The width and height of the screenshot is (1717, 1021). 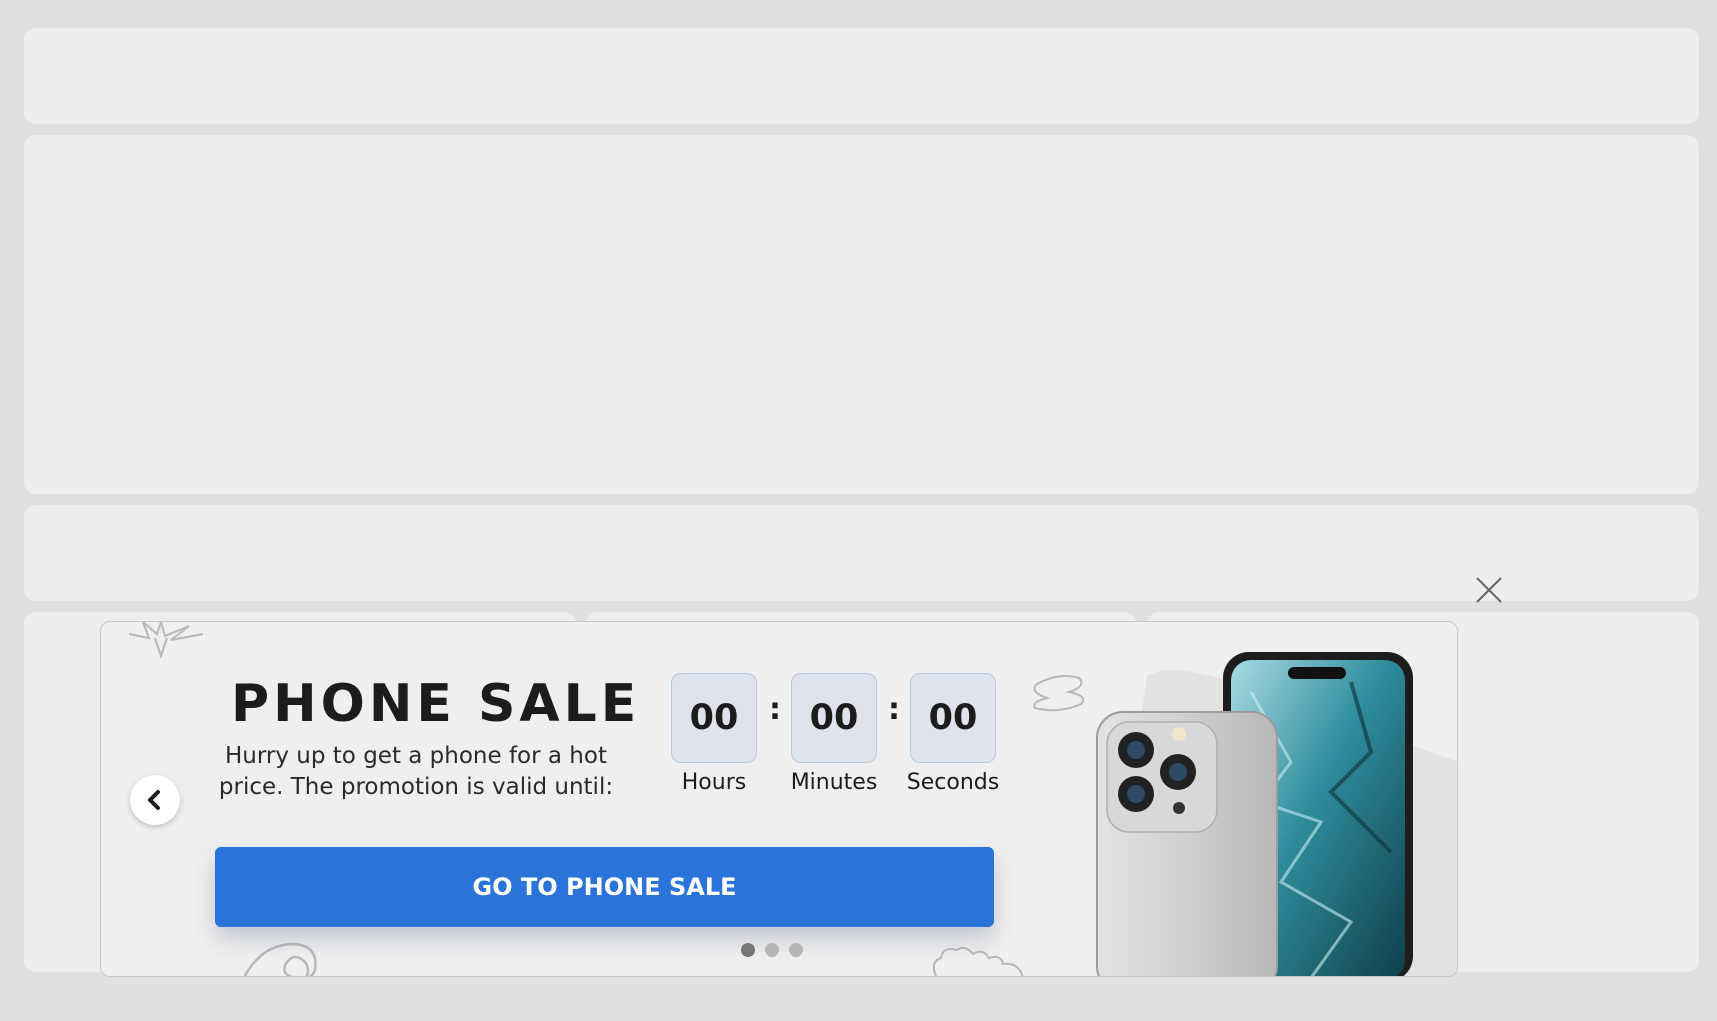 What do you see at coordinates (861, 76) in the screenshot?
I see `placeholder-header-block` at bounding box center [861, 76].